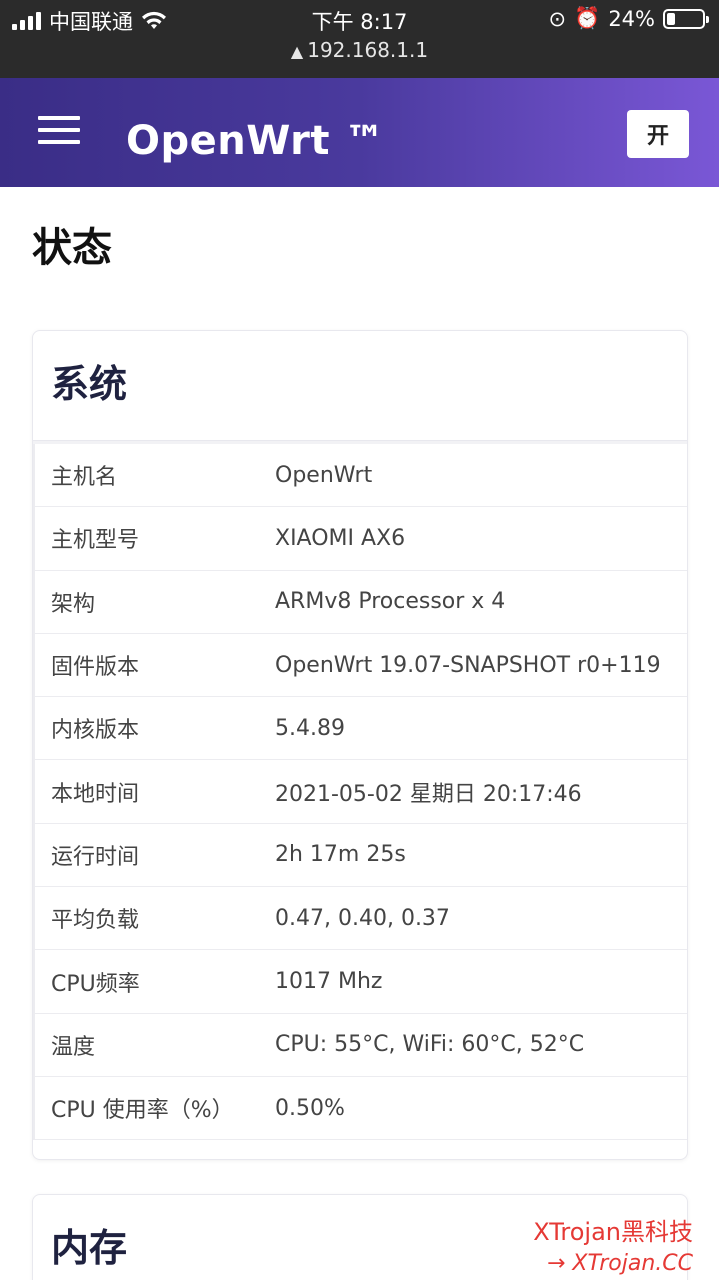 The width and height of the screenshot is (719, 1280). Describe the element at coordinates (95, 984) in the screenshot. I see `row-label: CPU频率` at that location.